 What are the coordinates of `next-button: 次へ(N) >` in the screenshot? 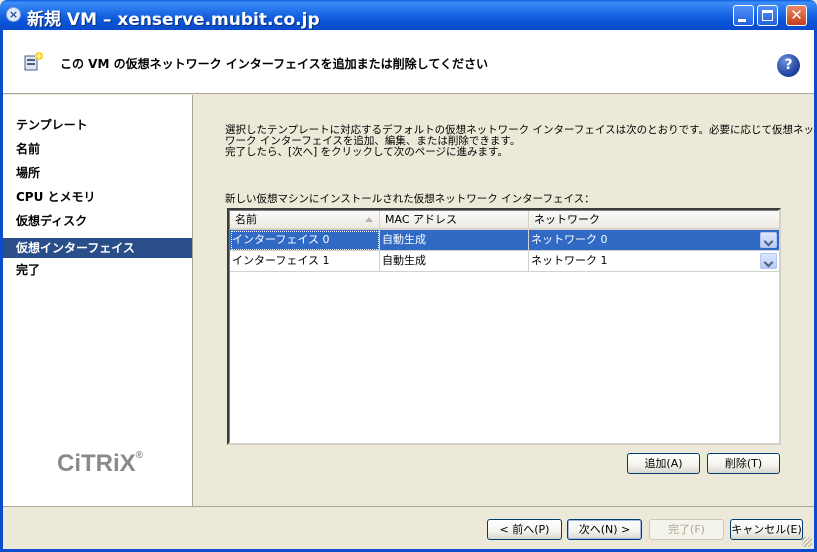 It's located at (604, 529).